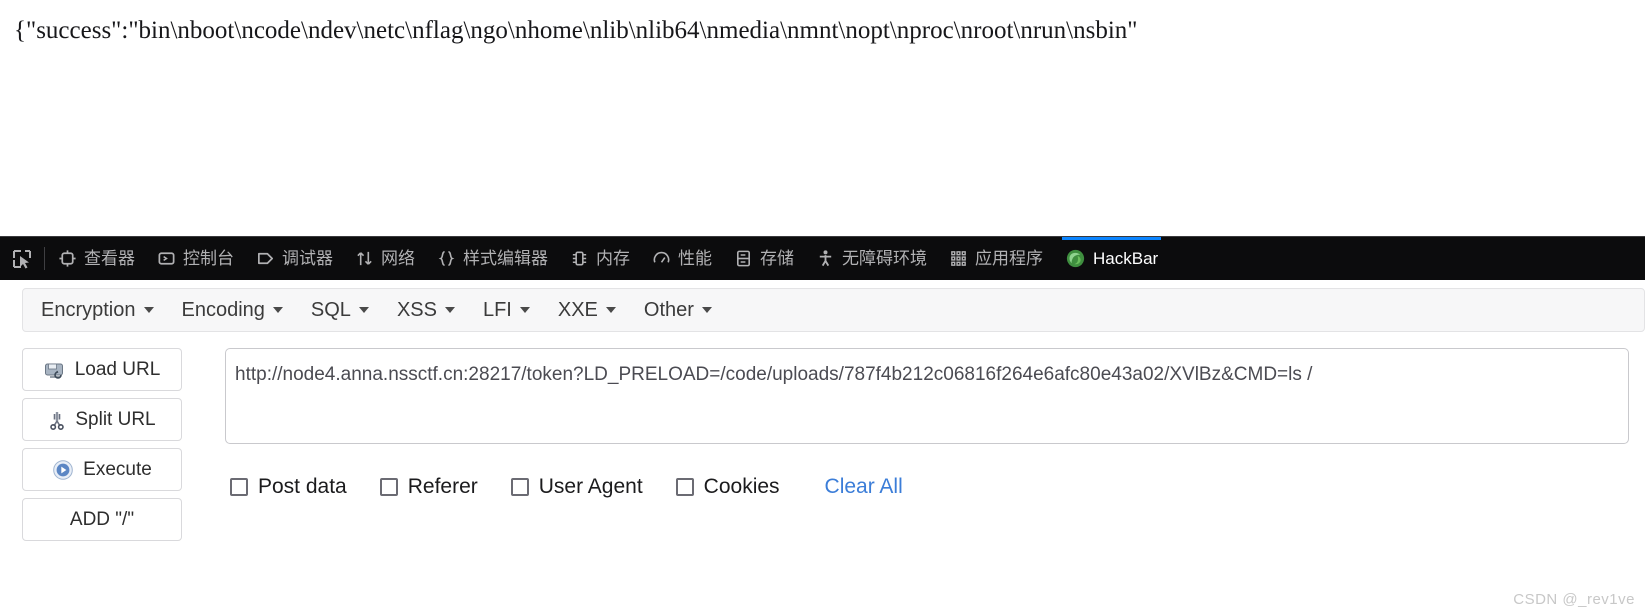 The image size is (1645, 616). Describe the element at coordinates (166, 258) in the screenshot. I see `console-icon` at that location.